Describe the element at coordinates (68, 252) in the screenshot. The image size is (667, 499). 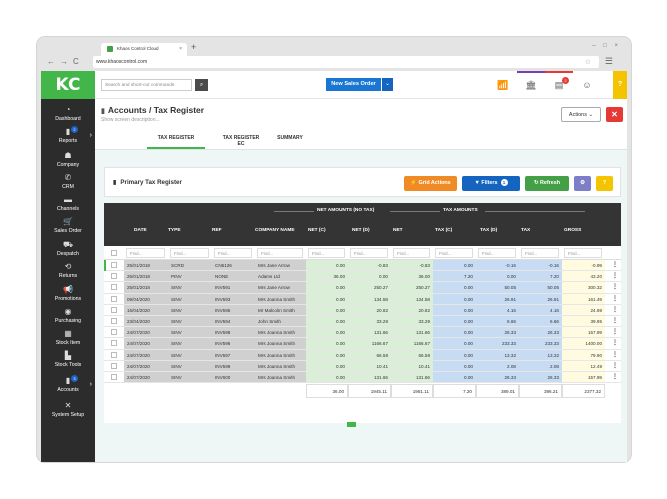
I see `sidebar-item-despatch: ⛟ Despatch` at that location.